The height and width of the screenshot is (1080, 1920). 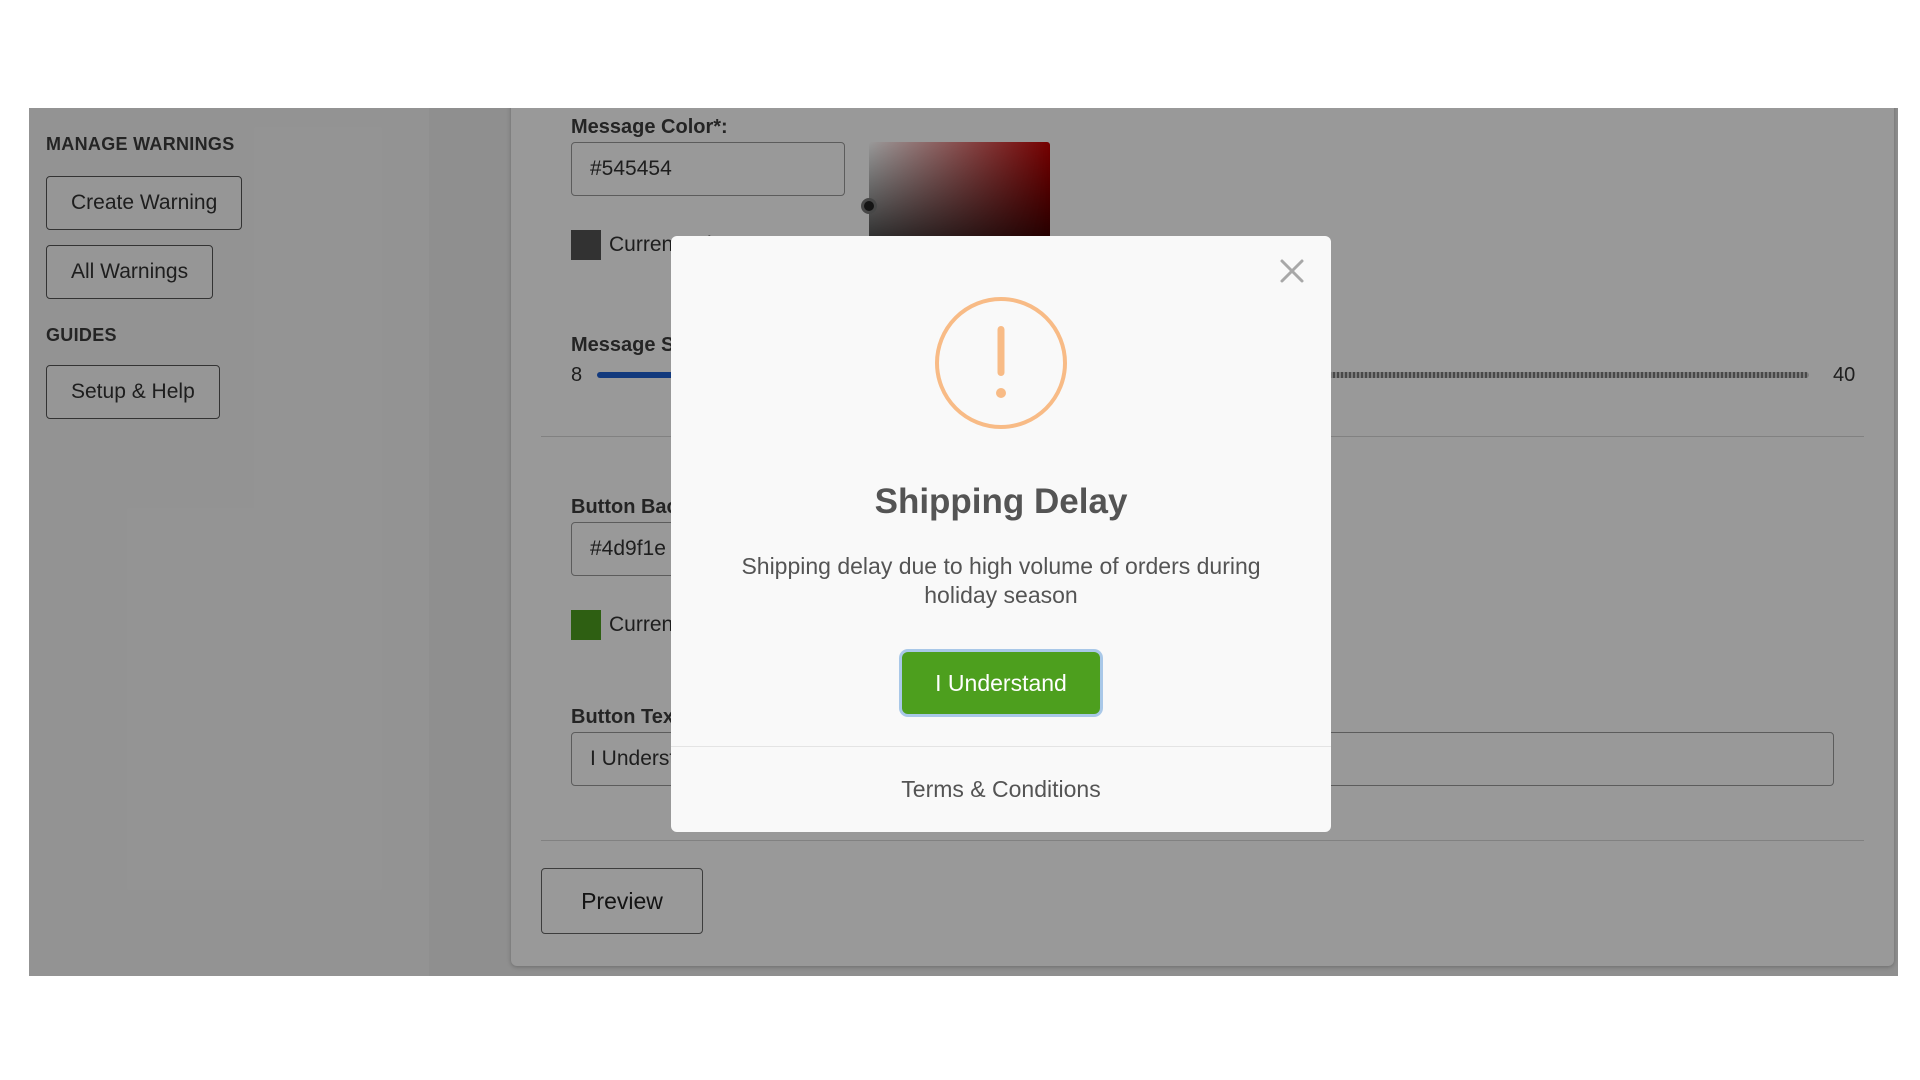 What do you see at coordinates (1001, 683) in the screenshot?
I see `i-understand-button: I Understand` at bounding box center [1001, 683].